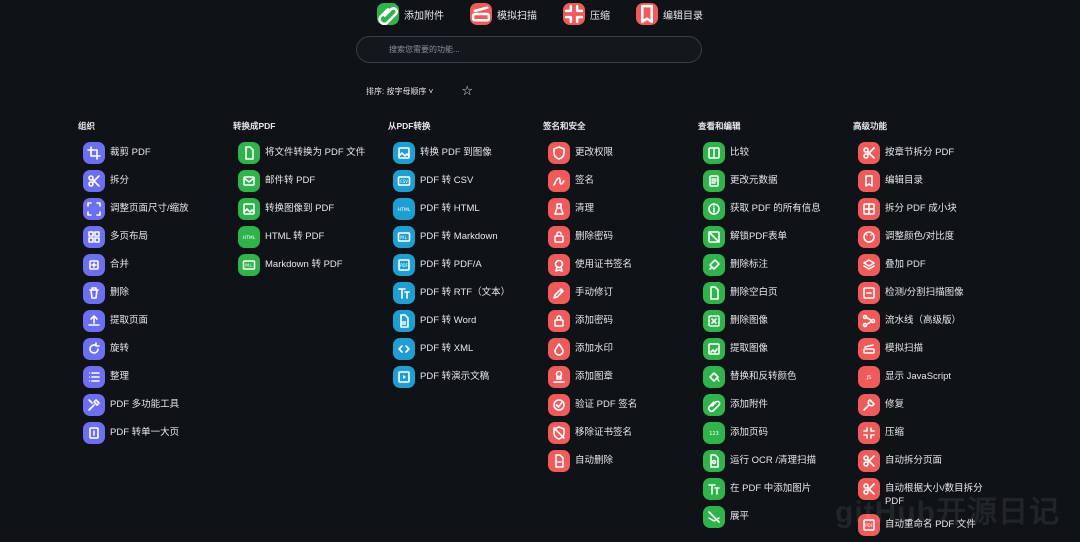 The height and width of the screenshot is (542, 1080). What do you see at coordinates (719, 126) in the screenshot?
I see `category-title: 查看和编辑` at bounding box center [719, 126].